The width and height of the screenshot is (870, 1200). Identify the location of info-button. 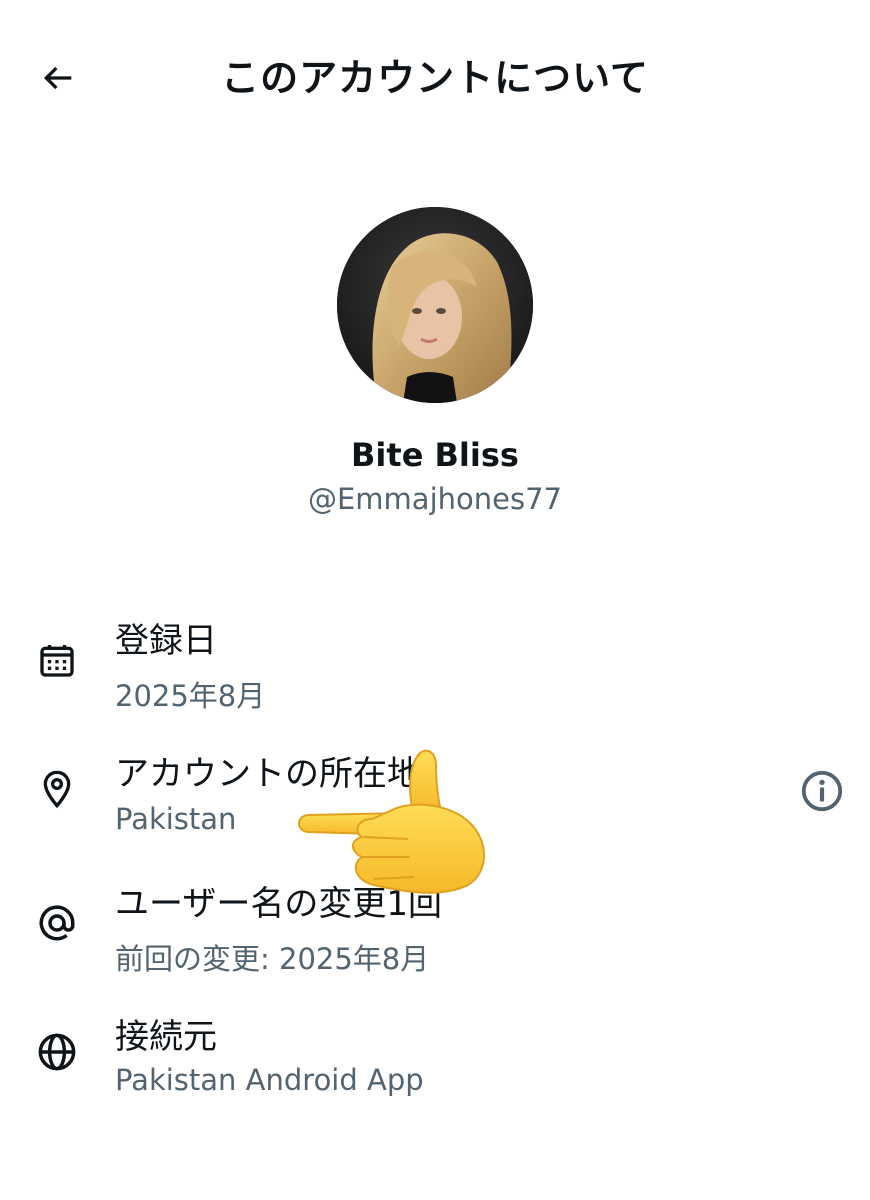
(822, 791).